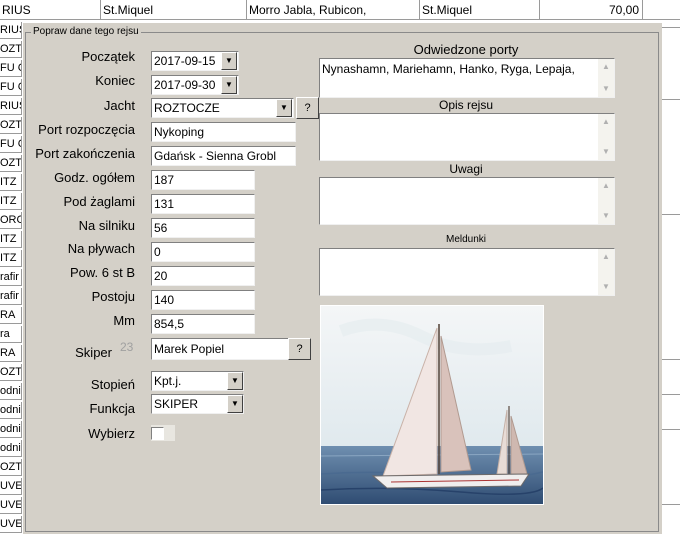 This screenshot has width=680, height=534. What do you see at coordinates (86, 129) in the screenshot?
I see `label-port-start: Port rozpoczęcia` at bounding box center [86, 129].